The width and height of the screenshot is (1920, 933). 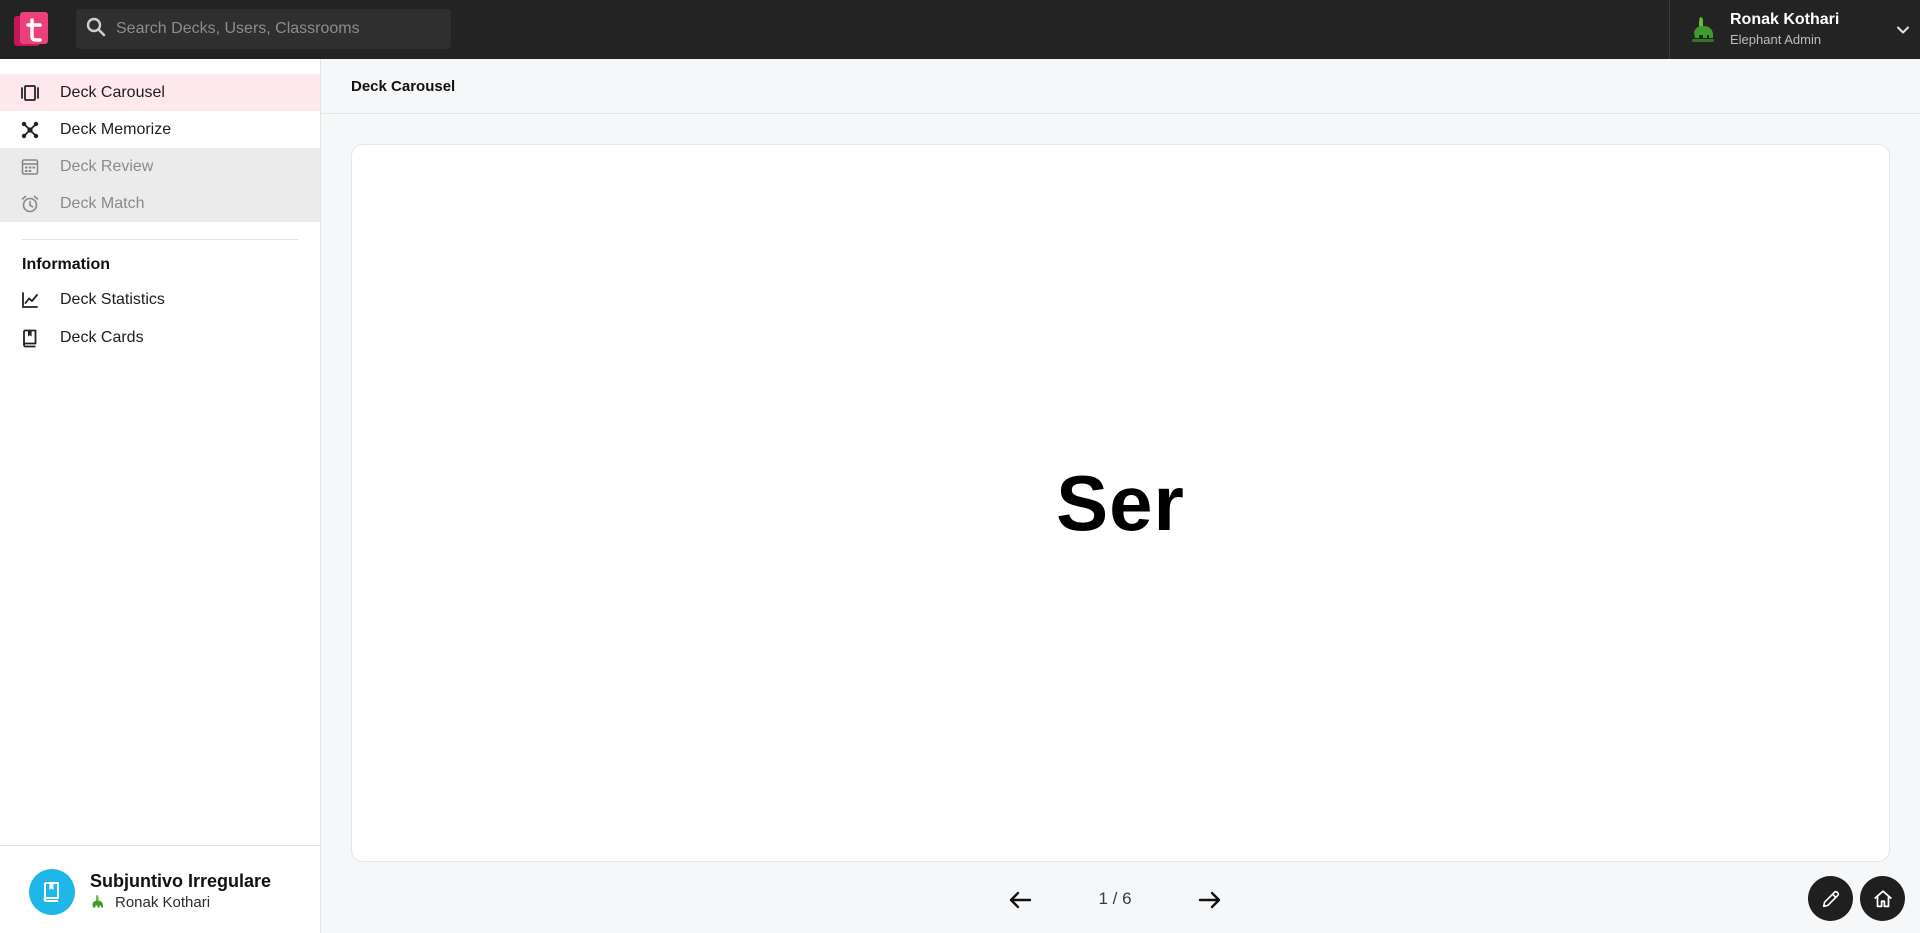 I want to click on sidebar-item-deck-carousel: Deck Carousel, so click(x=160, y=92).